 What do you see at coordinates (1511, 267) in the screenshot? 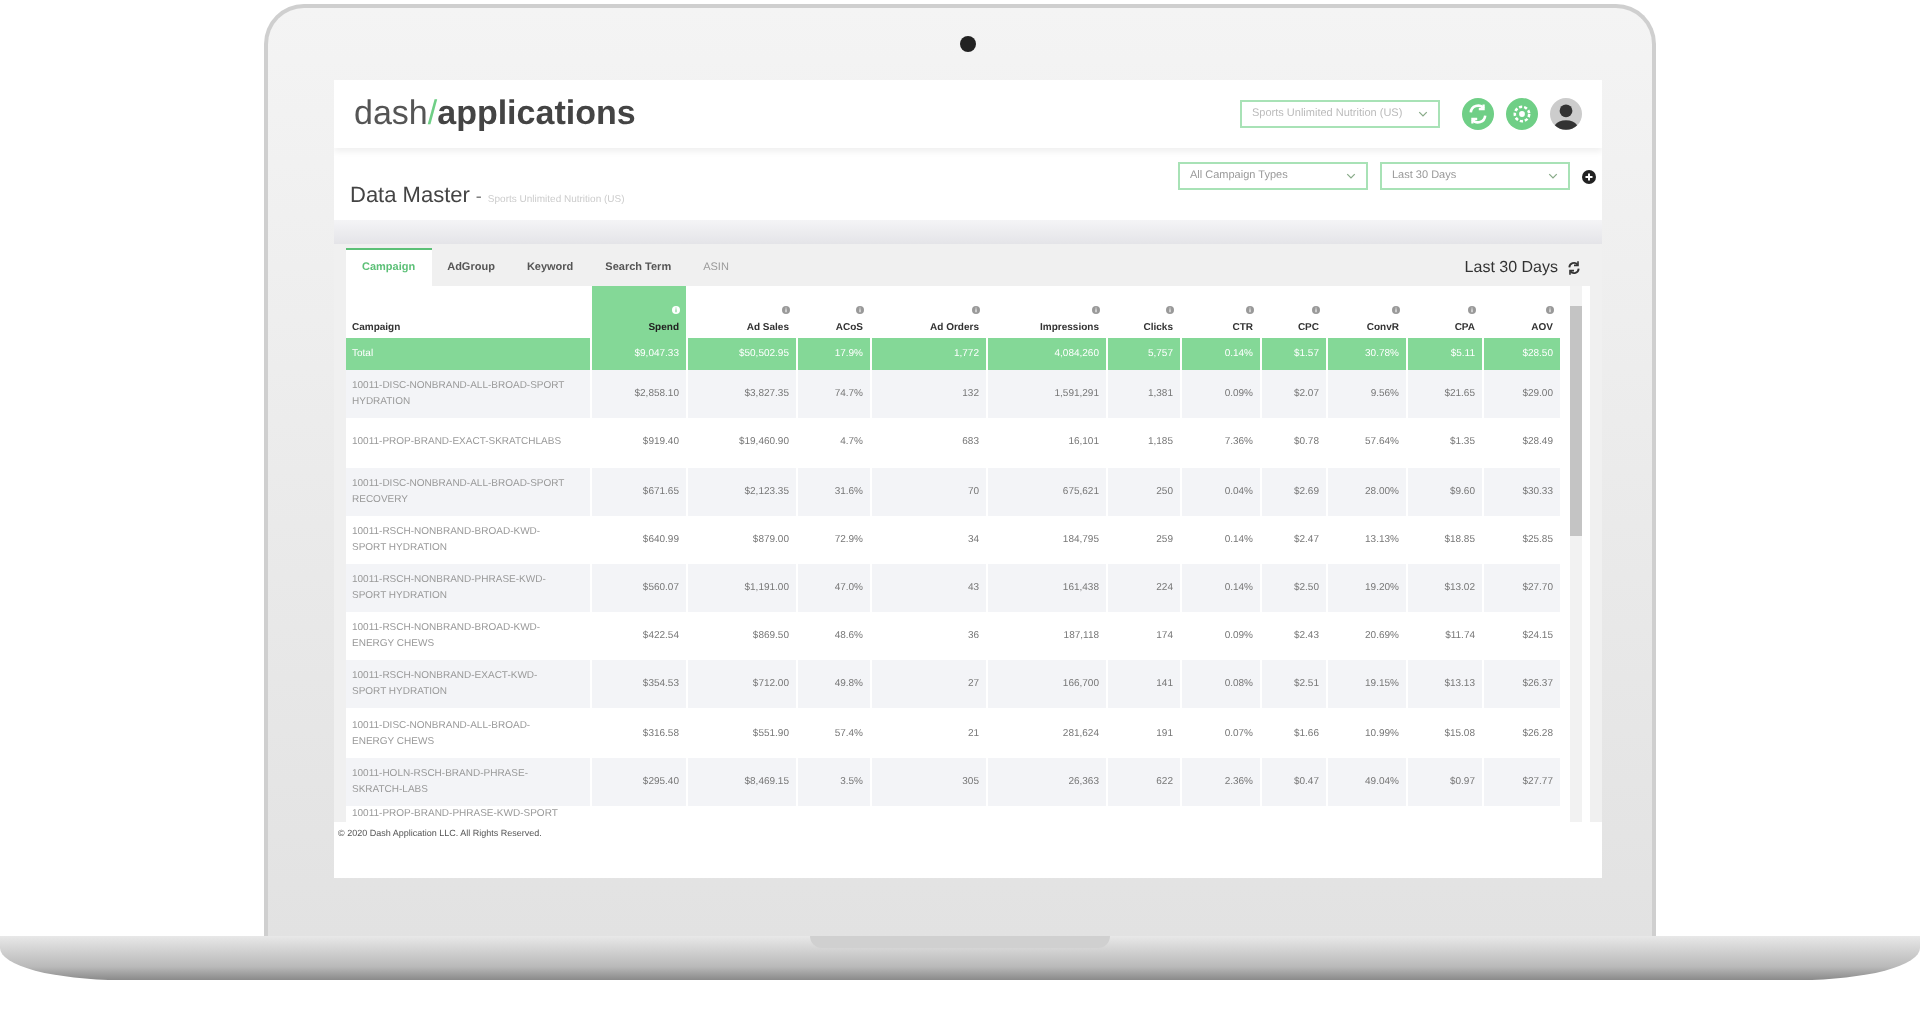
I see `date-range-label: Last 30 Days` at bounding box center [1511, 267].